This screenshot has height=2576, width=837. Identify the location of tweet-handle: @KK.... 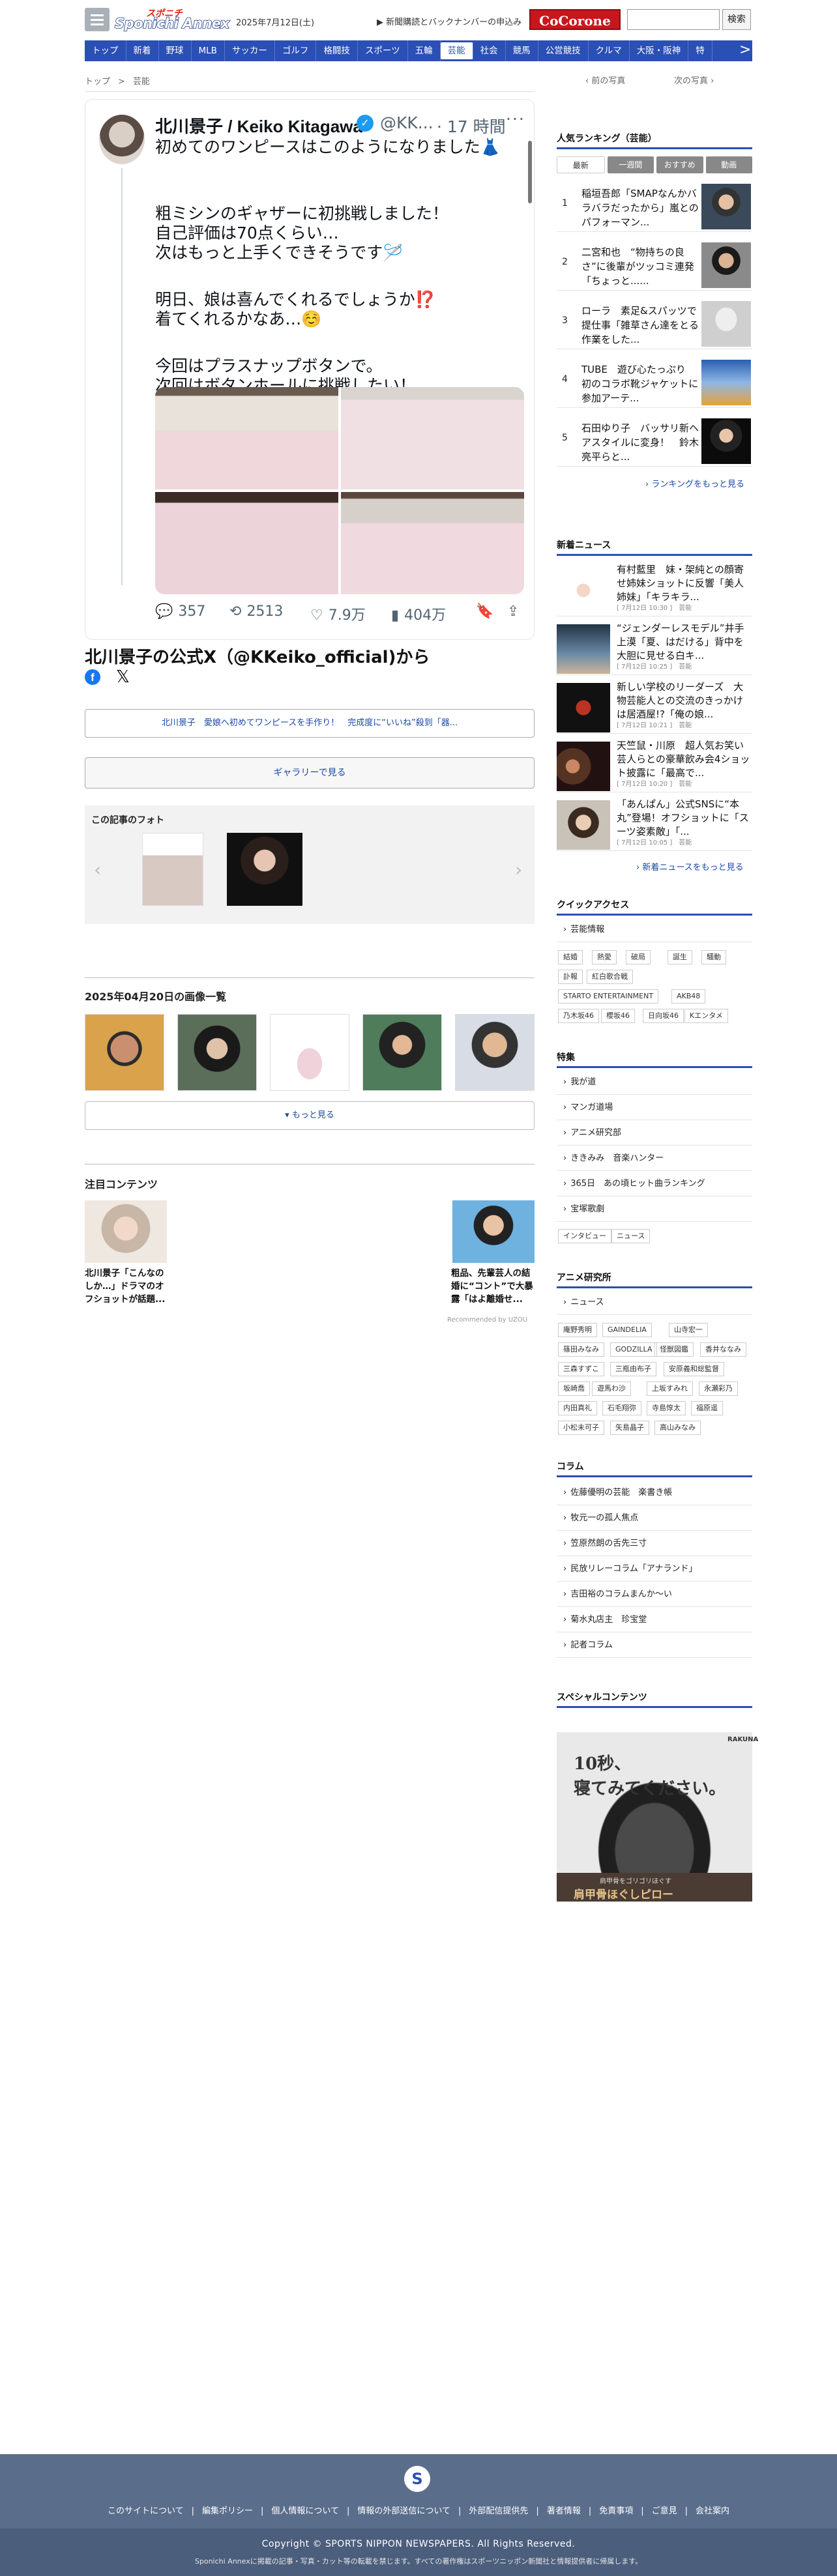
(407, 123).